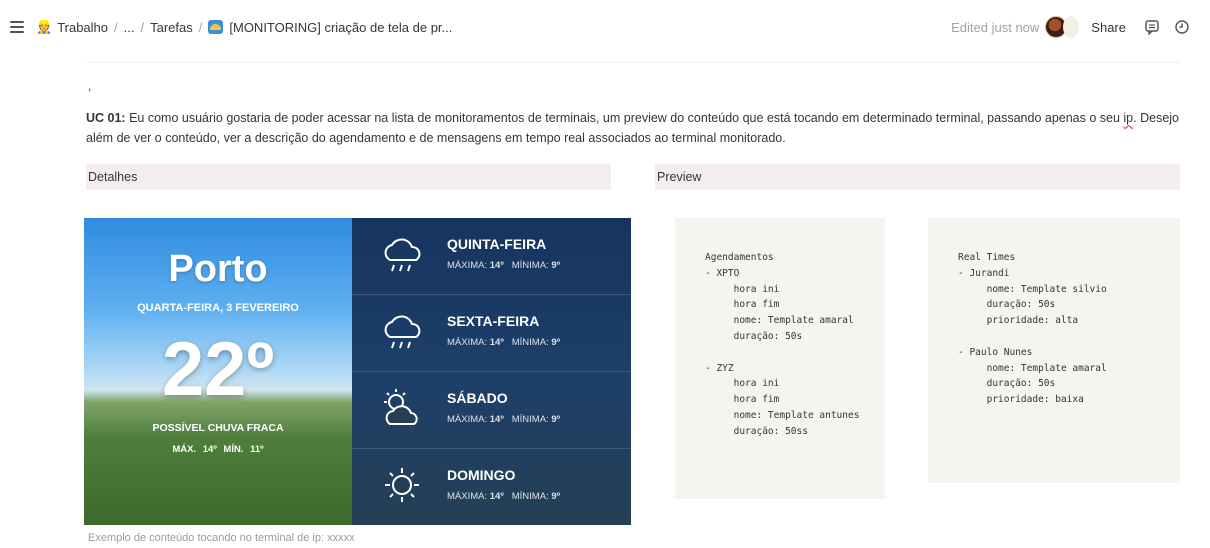 The image size is (1210, 548). Describe the element at coordinates (491, 333) in the screenshot. I see `forecast-day: SEXTA-FEIRA MÁXIMA: 14º MÍNIMA: 9º` at that location.